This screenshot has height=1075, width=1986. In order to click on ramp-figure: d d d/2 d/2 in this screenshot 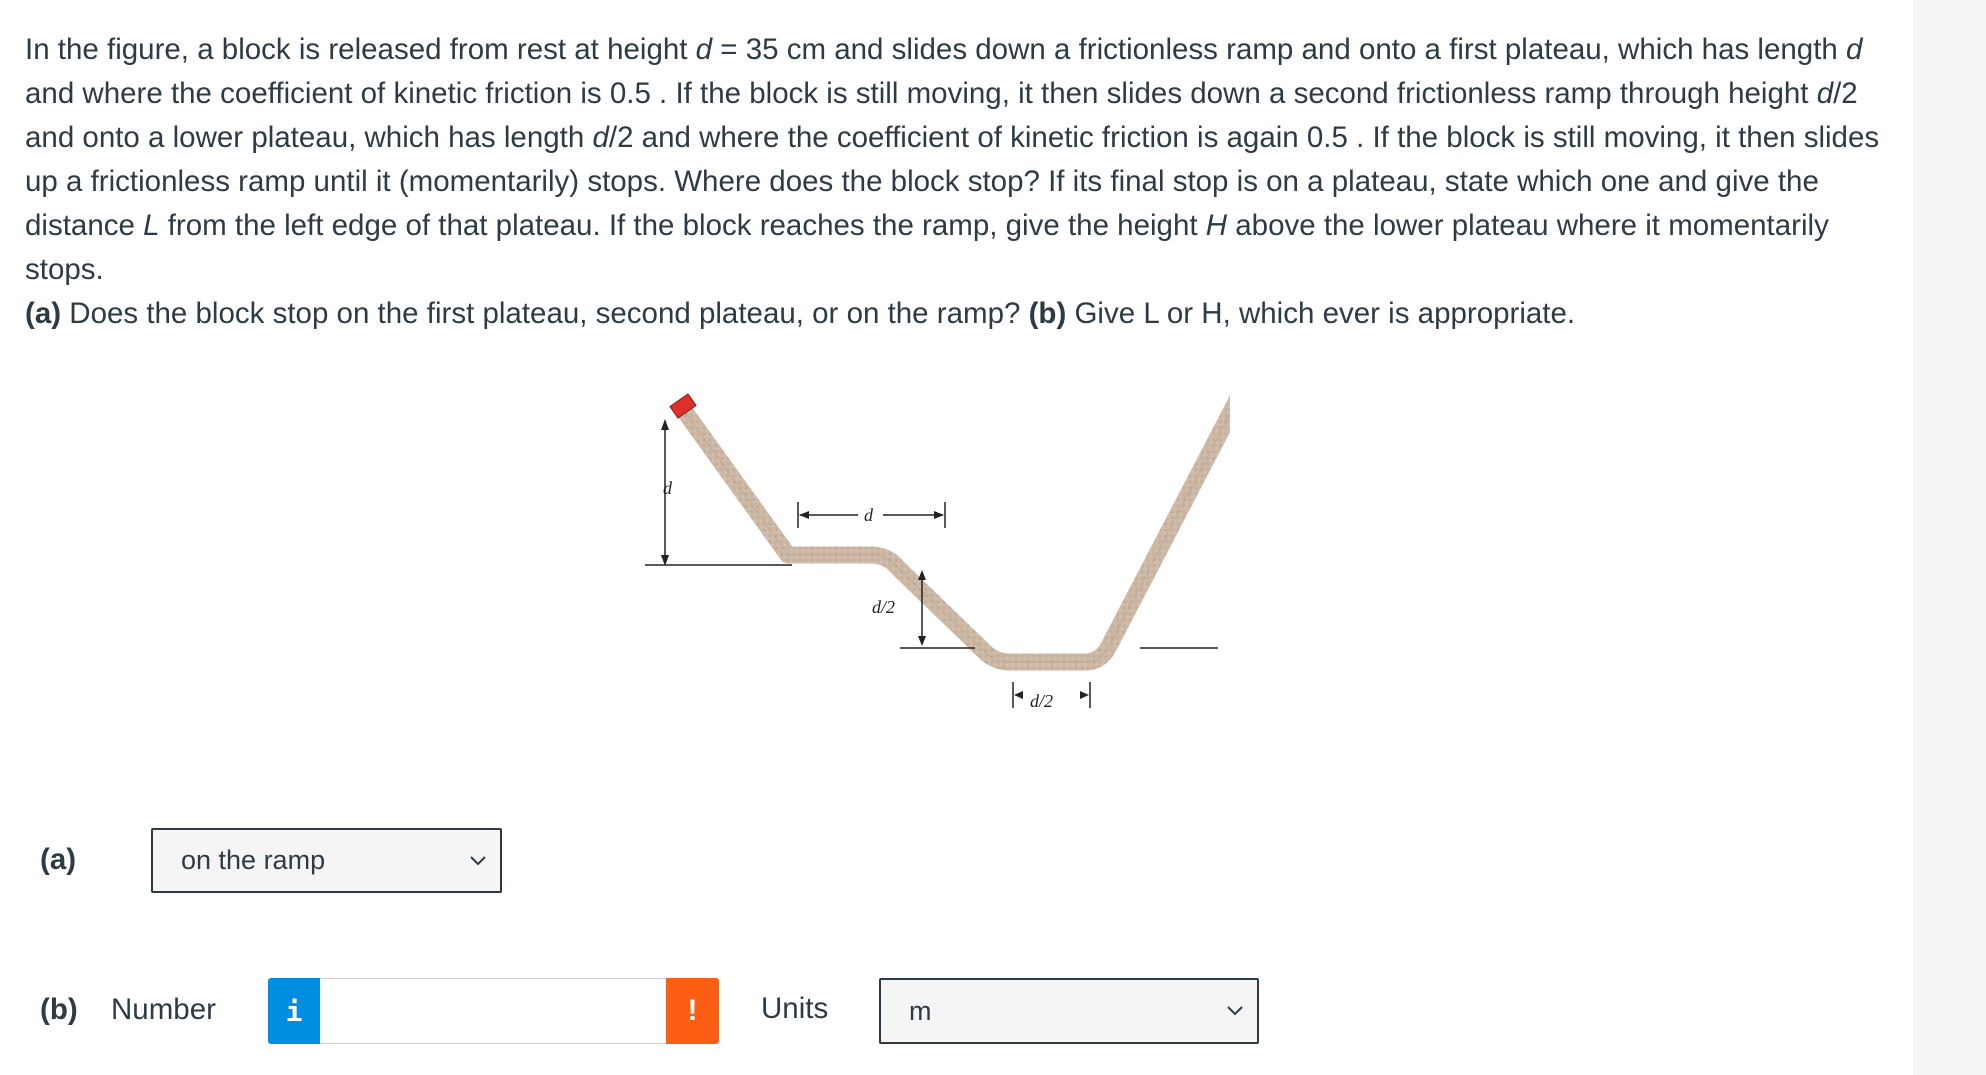, I will do `click(937, 552)`.